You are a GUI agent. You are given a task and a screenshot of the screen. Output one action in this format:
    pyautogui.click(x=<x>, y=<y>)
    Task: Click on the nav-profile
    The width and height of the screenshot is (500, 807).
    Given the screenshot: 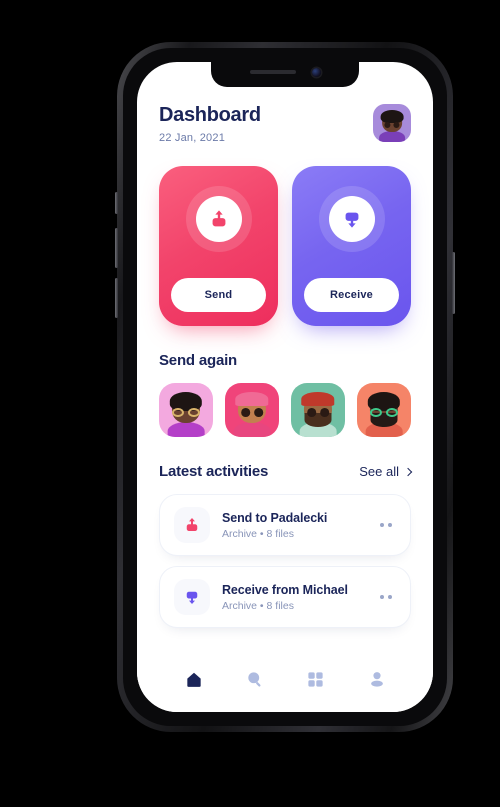 What is the action you would take?
    pyautogui.click(x=377, y=679)
    